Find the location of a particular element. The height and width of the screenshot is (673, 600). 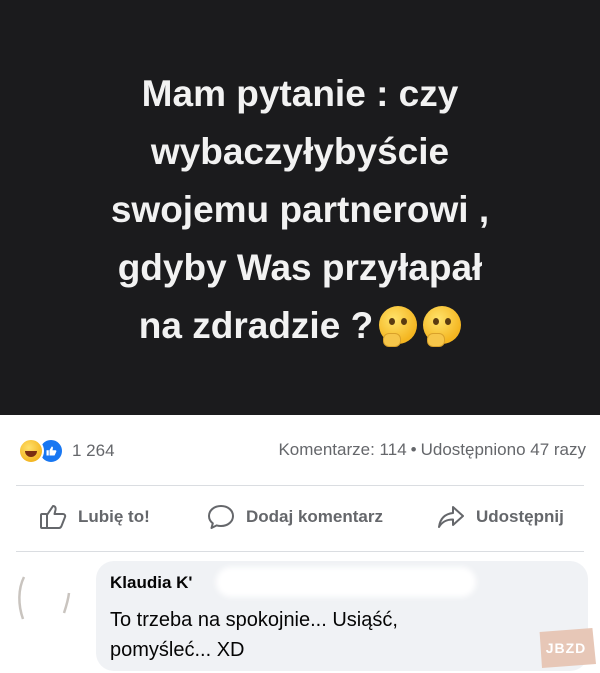

image-text-line: na zdradzie ? is located at coordinates (256, 325).